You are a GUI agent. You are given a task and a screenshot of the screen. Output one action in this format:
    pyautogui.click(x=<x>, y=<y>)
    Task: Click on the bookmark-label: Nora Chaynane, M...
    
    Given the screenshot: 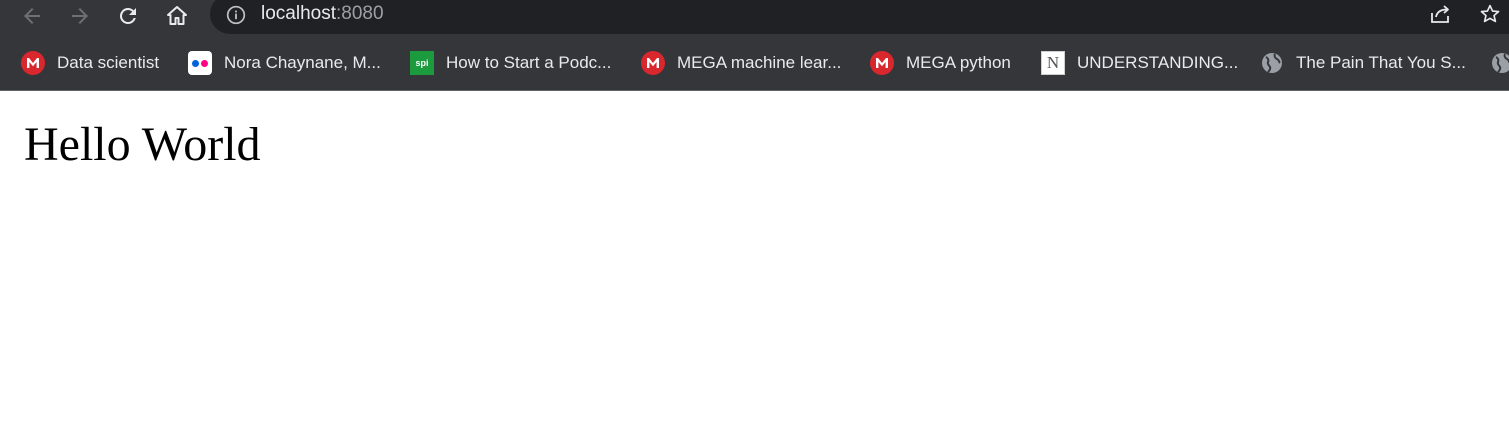 What is the action you would take?
    pyautogui.click(x=302, y=62)
    